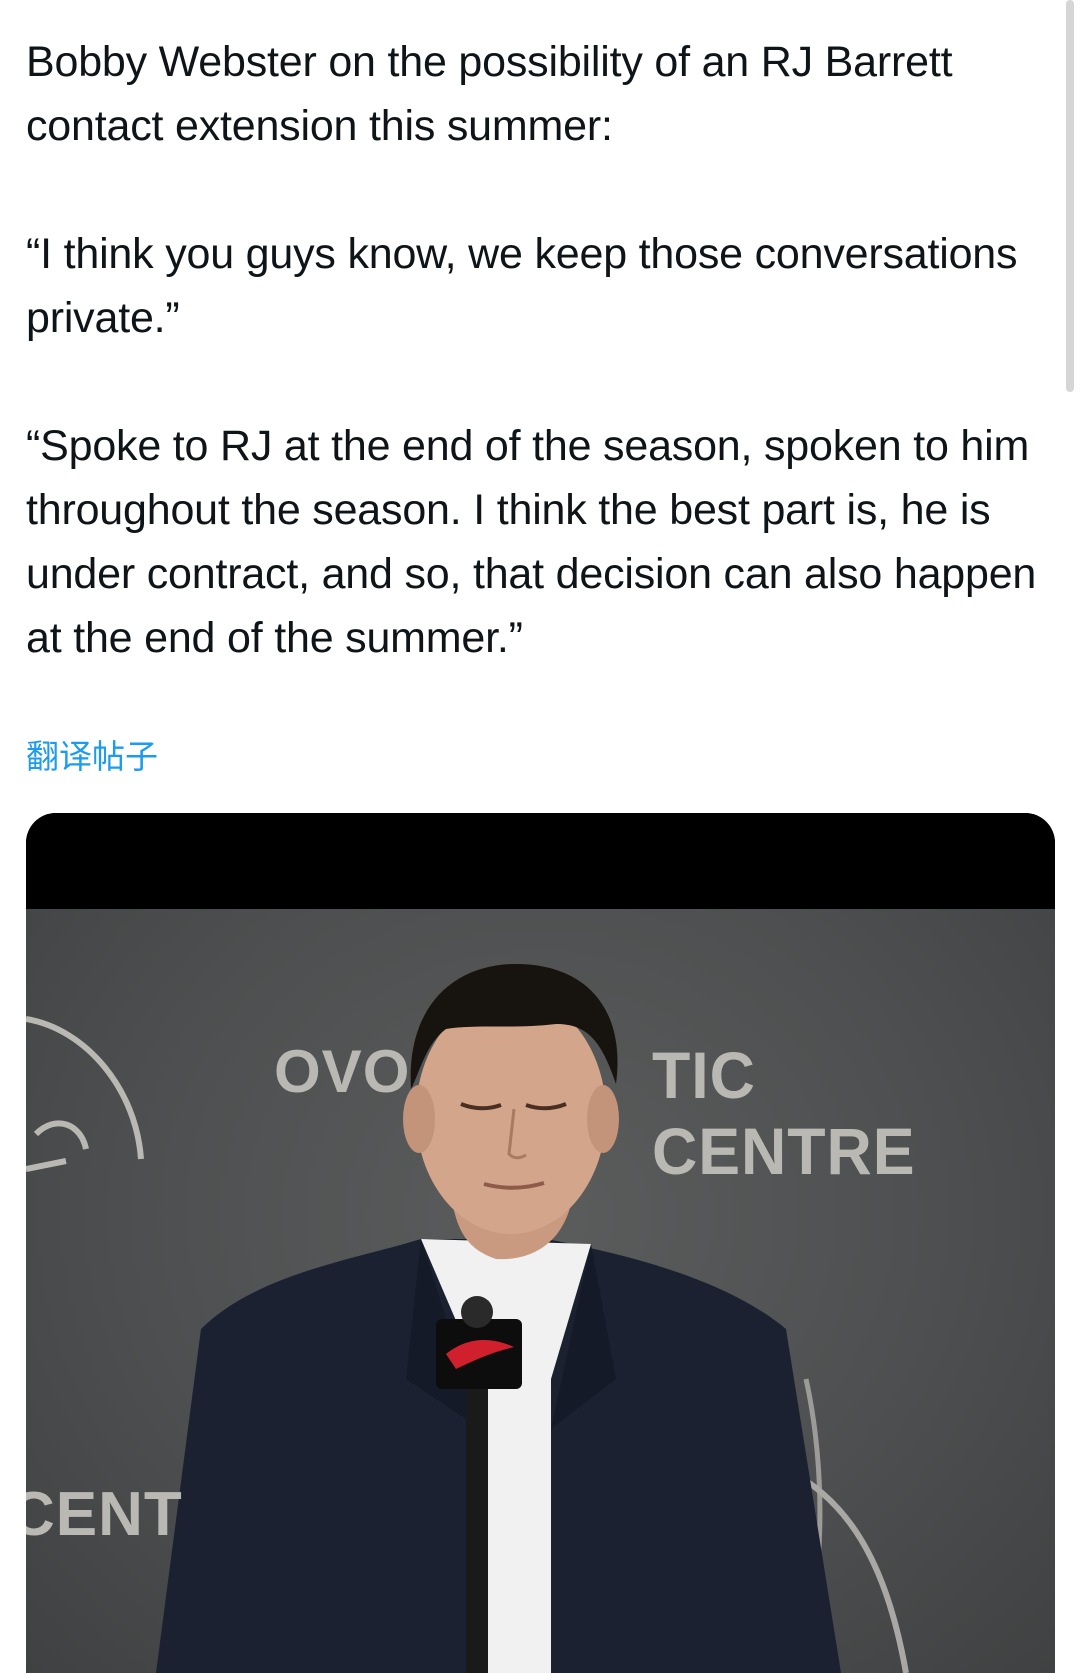 The image size is (1080, 1673). Describe the element at coordinates (104, 1514) in the screenshot. I see `backdrop-cent-text: CENT` at that location.